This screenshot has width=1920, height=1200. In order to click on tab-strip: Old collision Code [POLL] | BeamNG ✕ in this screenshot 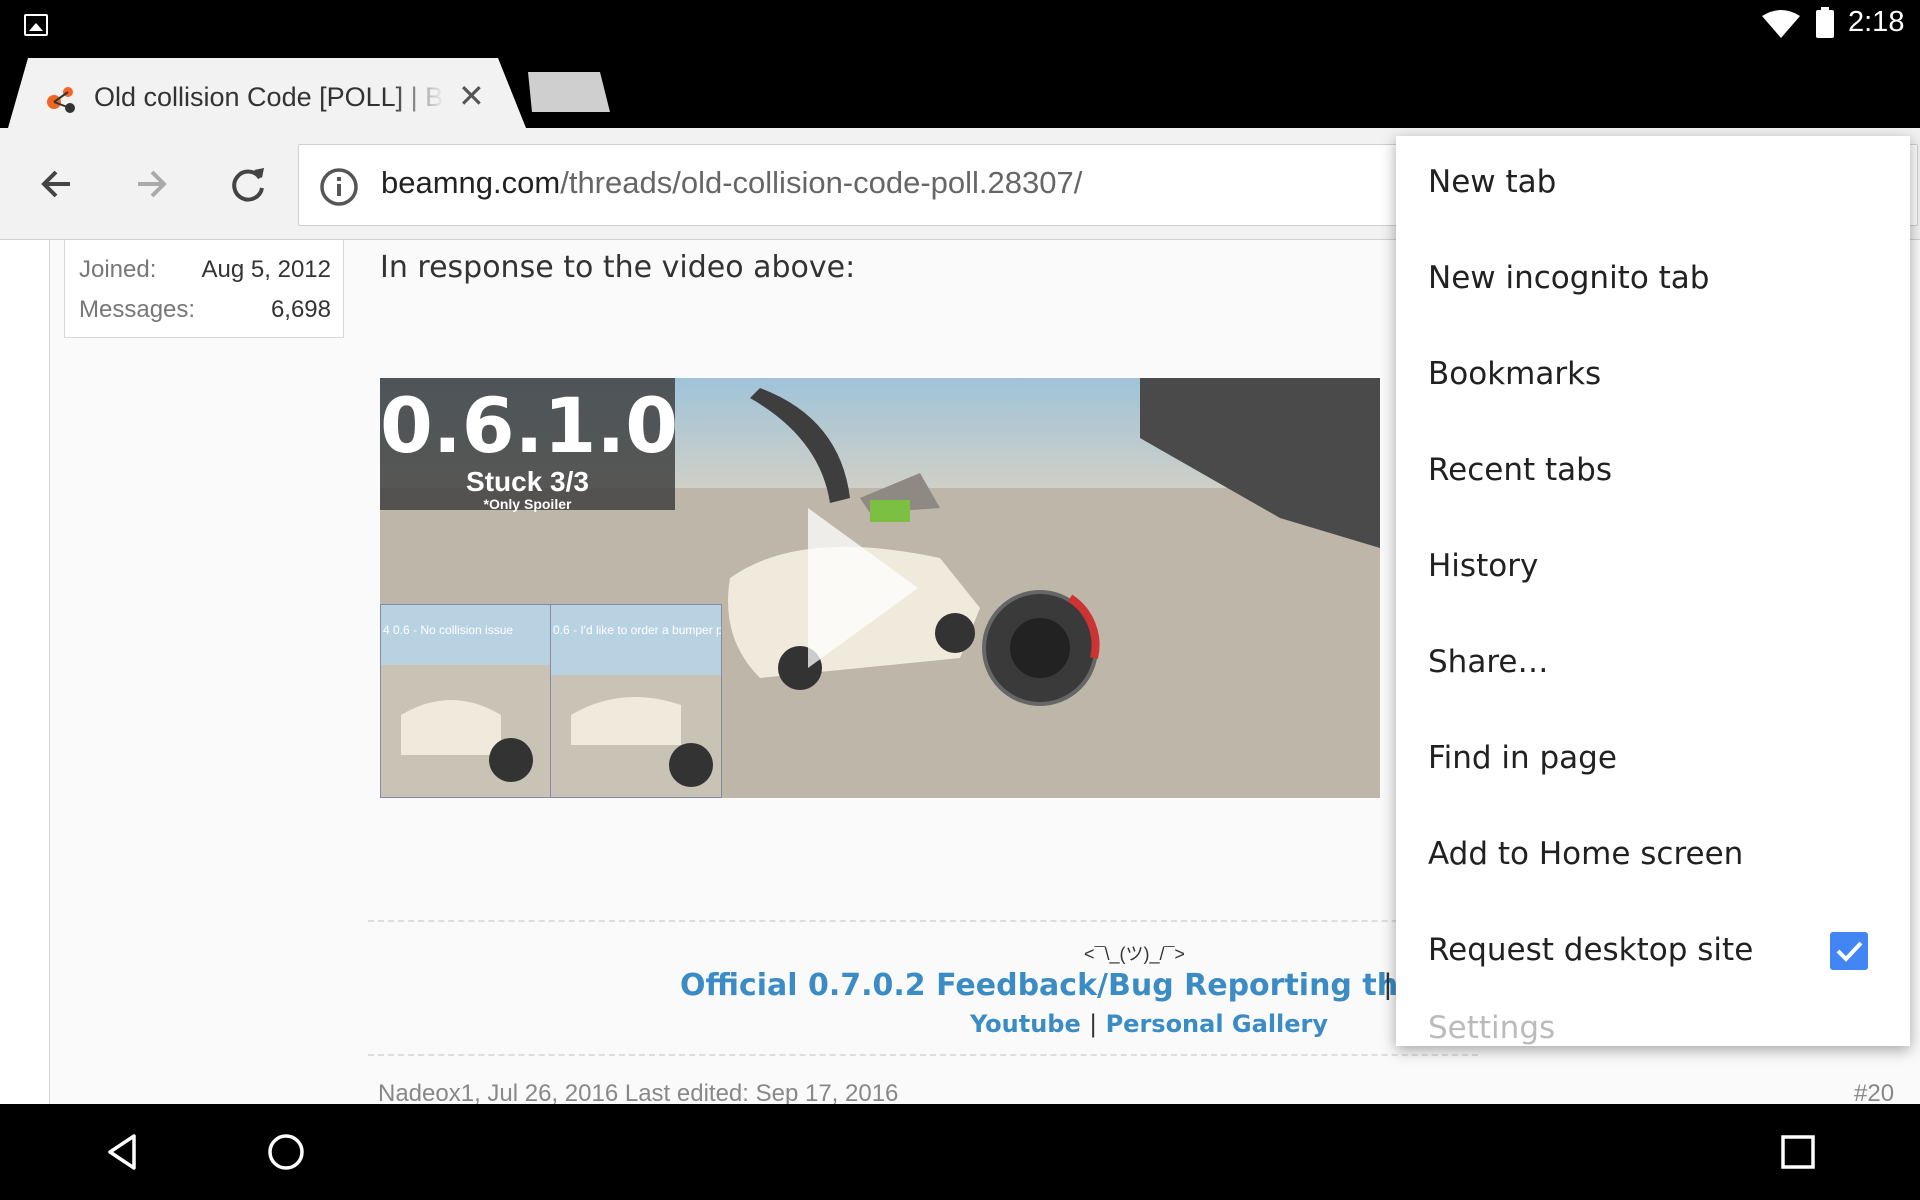, I will do `click(960, 89)`.